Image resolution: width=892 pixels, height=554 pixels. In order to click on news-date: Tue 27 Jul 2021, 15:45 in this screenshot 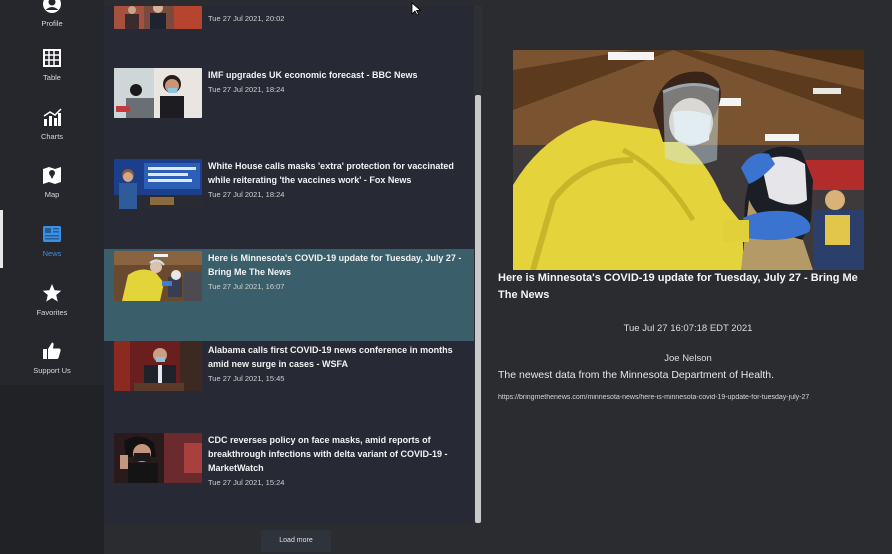, I will do `click(246, 378)`.